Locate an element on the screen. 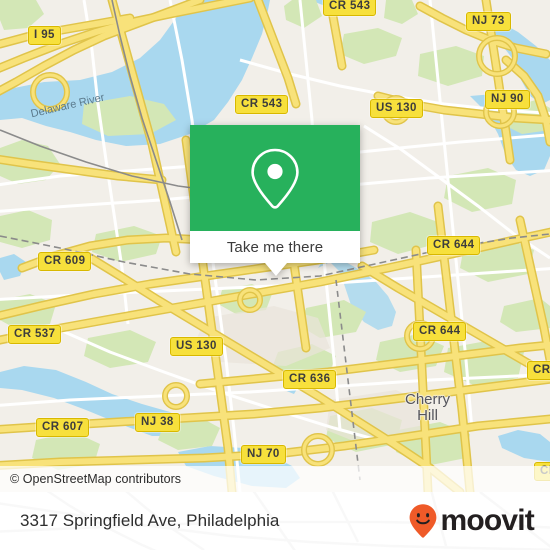 This screenshot has width=550, height=550. moovit-wordmark: moovit is located at coordinates (487, 520).